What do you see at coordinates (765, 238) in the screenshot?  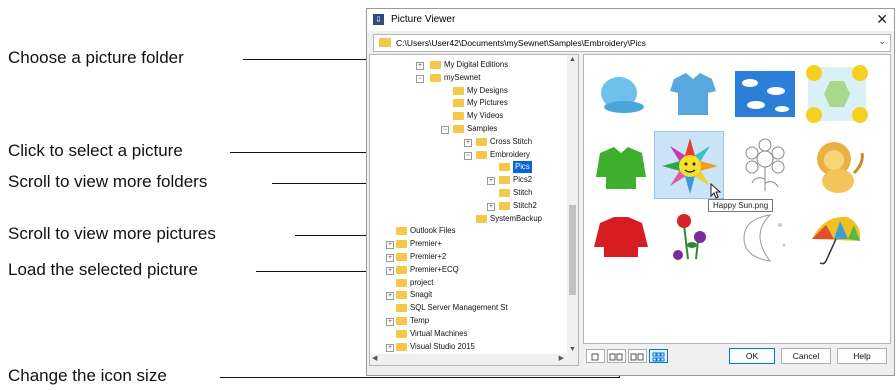 I see `picture-moon` at bounding box center [765, 238].